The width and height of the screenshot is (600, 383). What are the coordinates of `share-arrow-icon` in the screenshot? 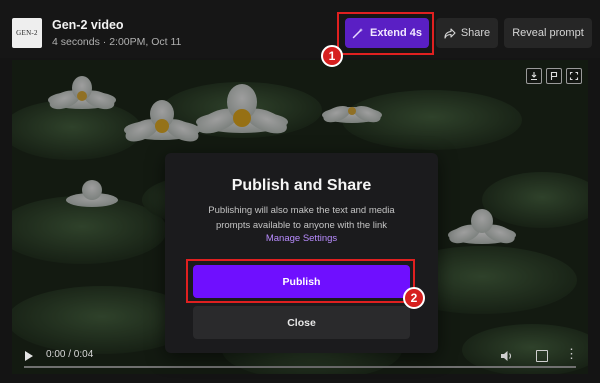 It's located at (450, 33).